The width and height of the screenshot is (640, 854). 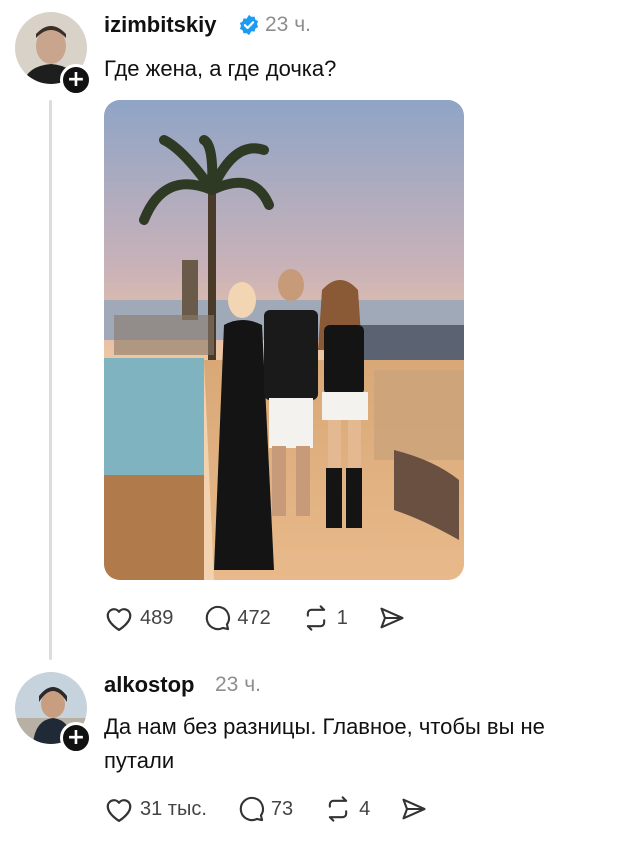 I want to click on comment-button: 472, so click(x=237, y=618).